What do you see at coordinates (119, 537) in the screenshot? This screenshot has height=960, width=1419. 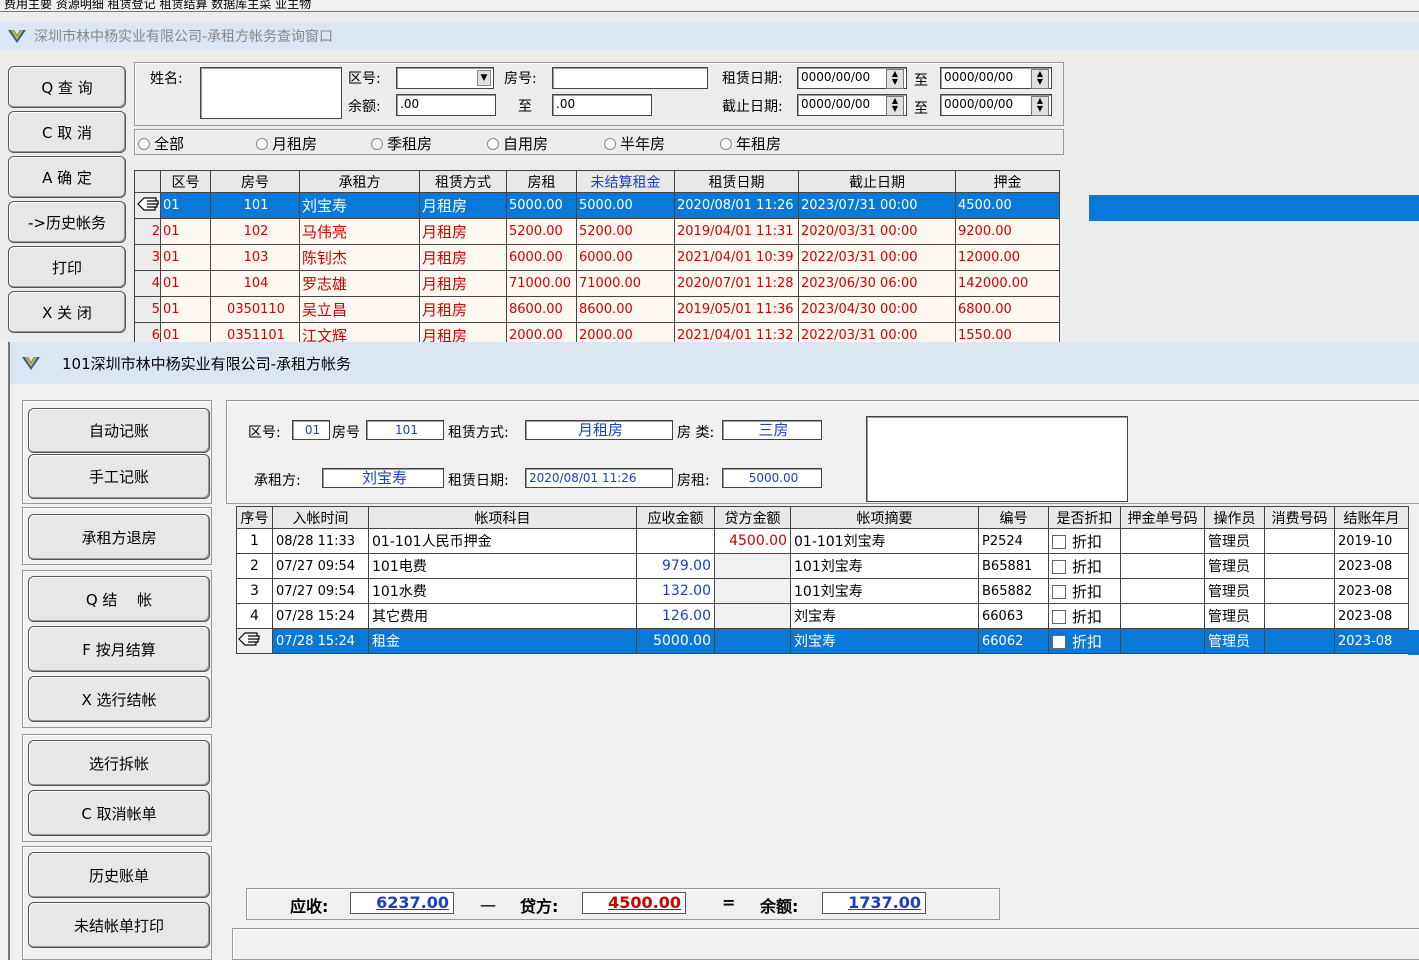 I see `checkout-button: 承租方退房` at bounding box center [119, 537].